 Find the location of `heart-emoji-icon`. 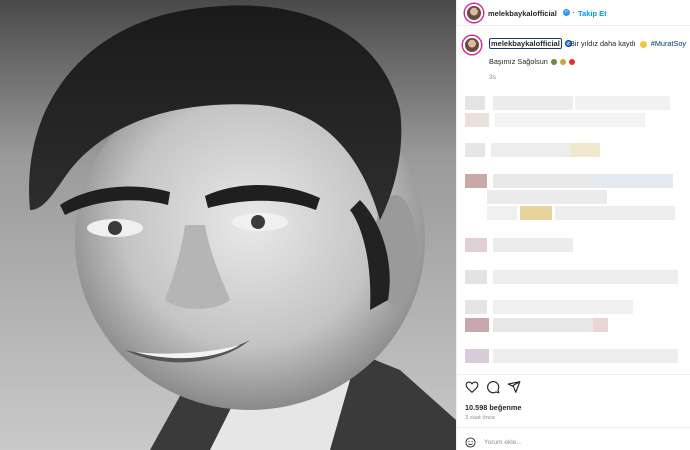

heart-emoji-icon is located at coordinates (571, 62).